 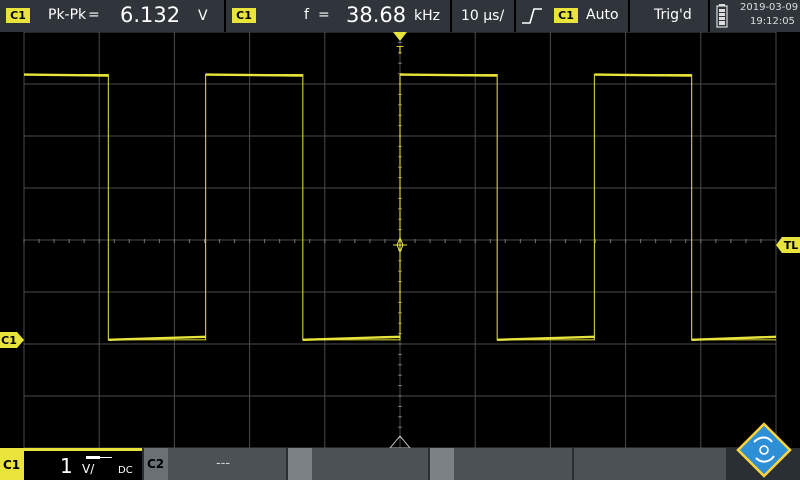 I want to click on channel1-panel: C1 1 V/ DC, so click(x=71, y=464).